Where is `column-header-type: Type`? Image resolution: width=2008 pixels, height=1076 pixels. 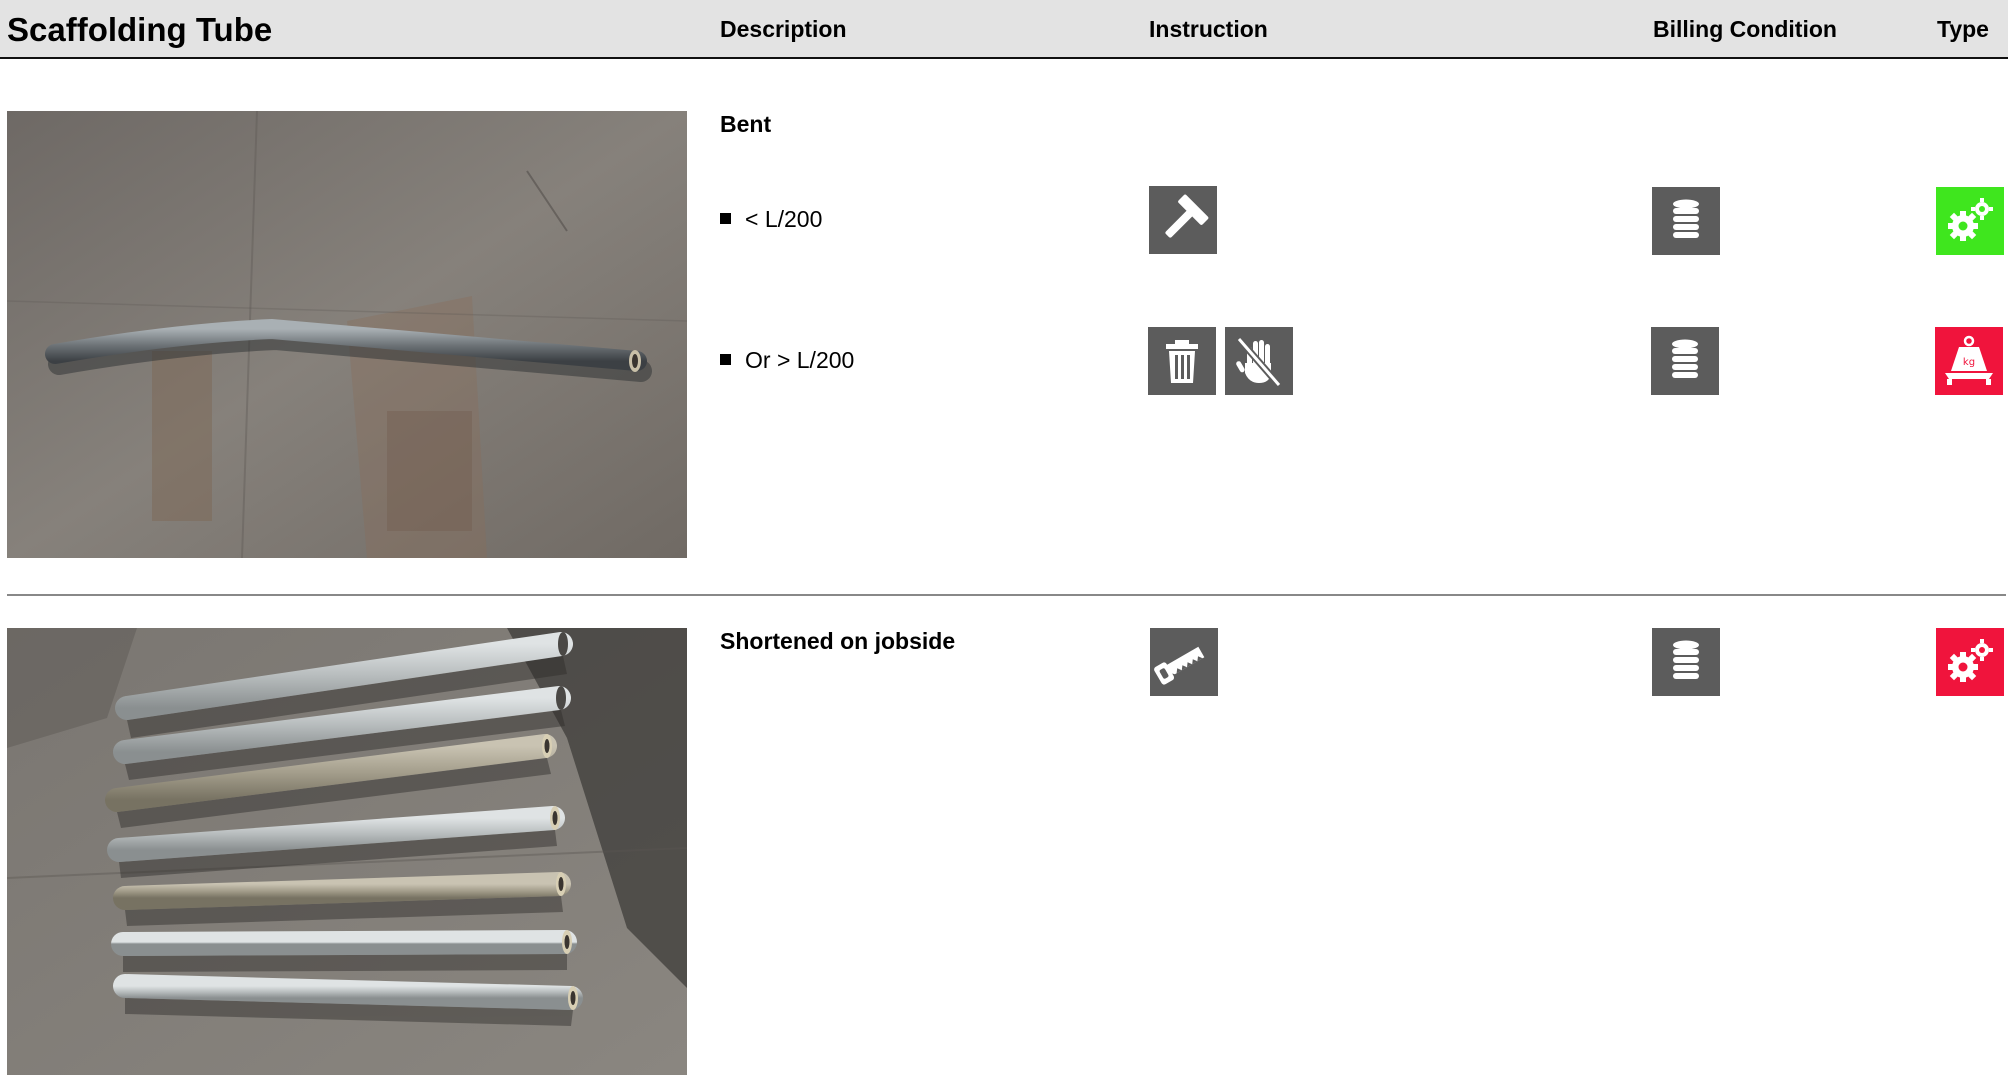 column-header-type: Type is located at coordinates (1963, 29).